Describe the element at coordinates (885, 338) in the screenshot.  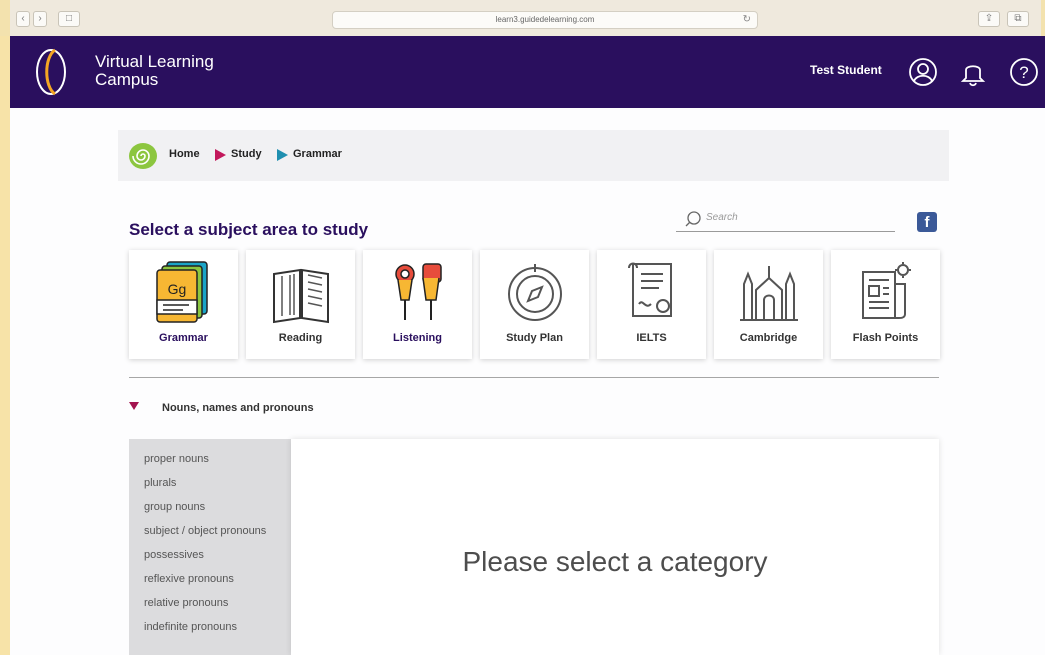
I see `tile-label: Flash Points` at that location.